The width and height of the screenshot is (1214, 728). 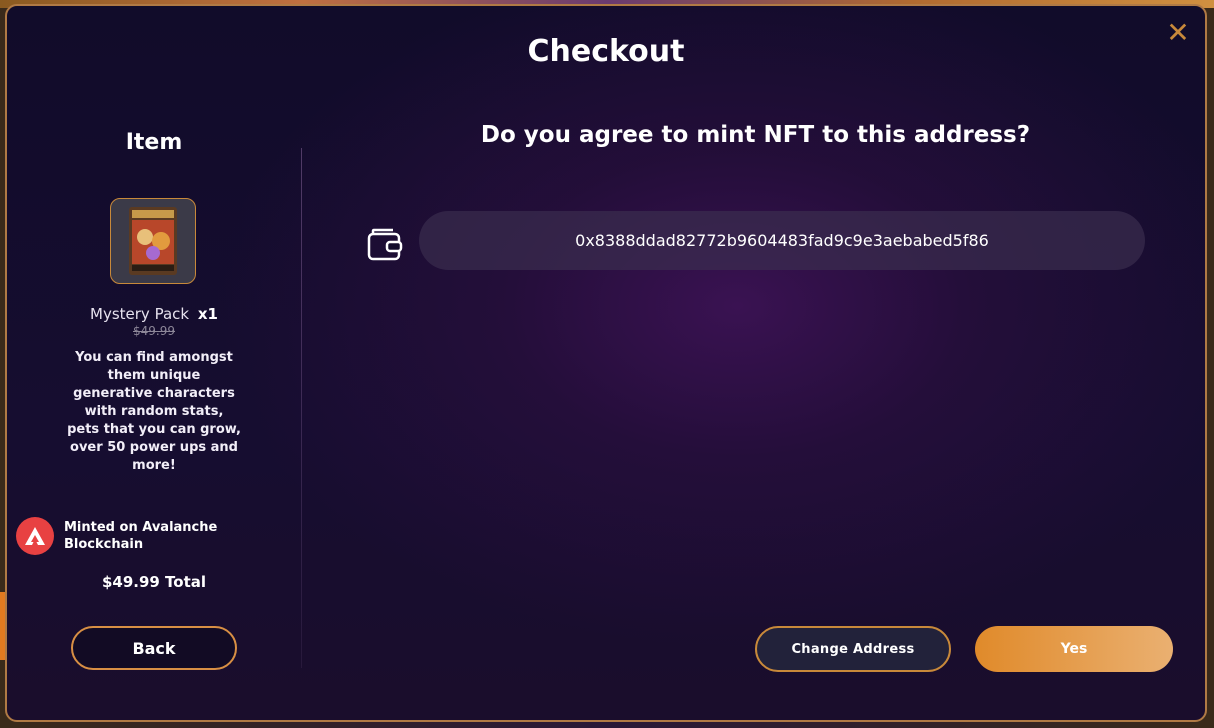 What do you see at coordinates (853, 649) in the screenshot?
I see `change-address-button: Change Address` at bounding box center [853, 649].